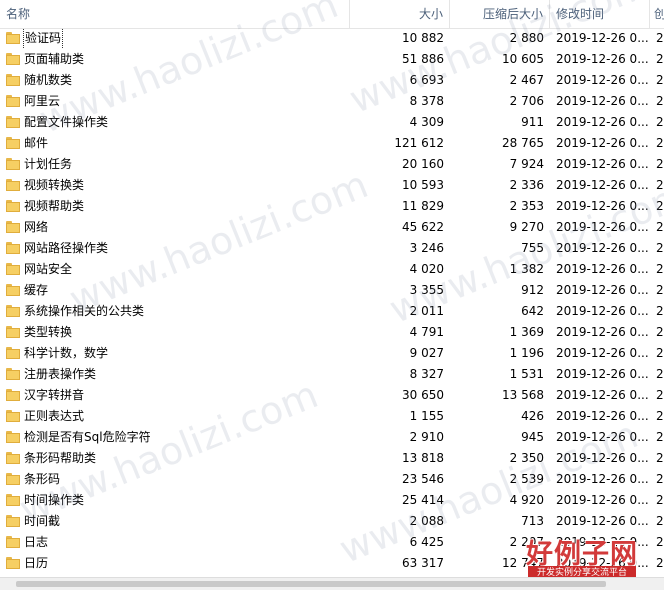 This screenshot has height=590, width=664. What do you see at coordinates (84, 311) in the screenshot?
I see `file-name: 系统操作相关的公共类` at bounding box center [84, 311].